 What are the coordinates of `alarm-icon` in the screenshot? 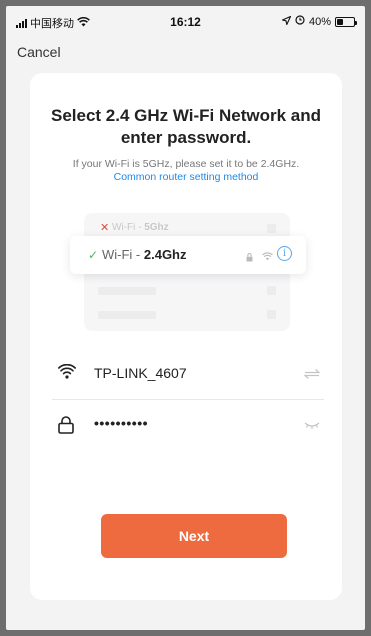 It's located at (300, 21).